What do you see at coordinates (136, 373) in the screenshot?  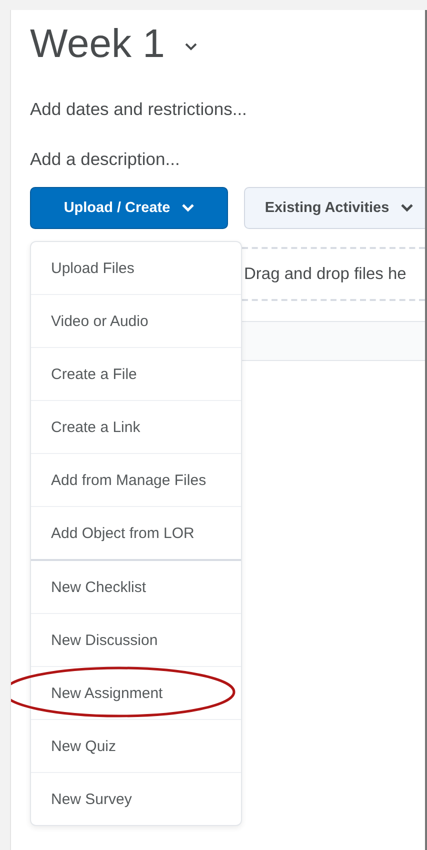 I see `menu-item: Create a File` at bounding box center [136, 373].